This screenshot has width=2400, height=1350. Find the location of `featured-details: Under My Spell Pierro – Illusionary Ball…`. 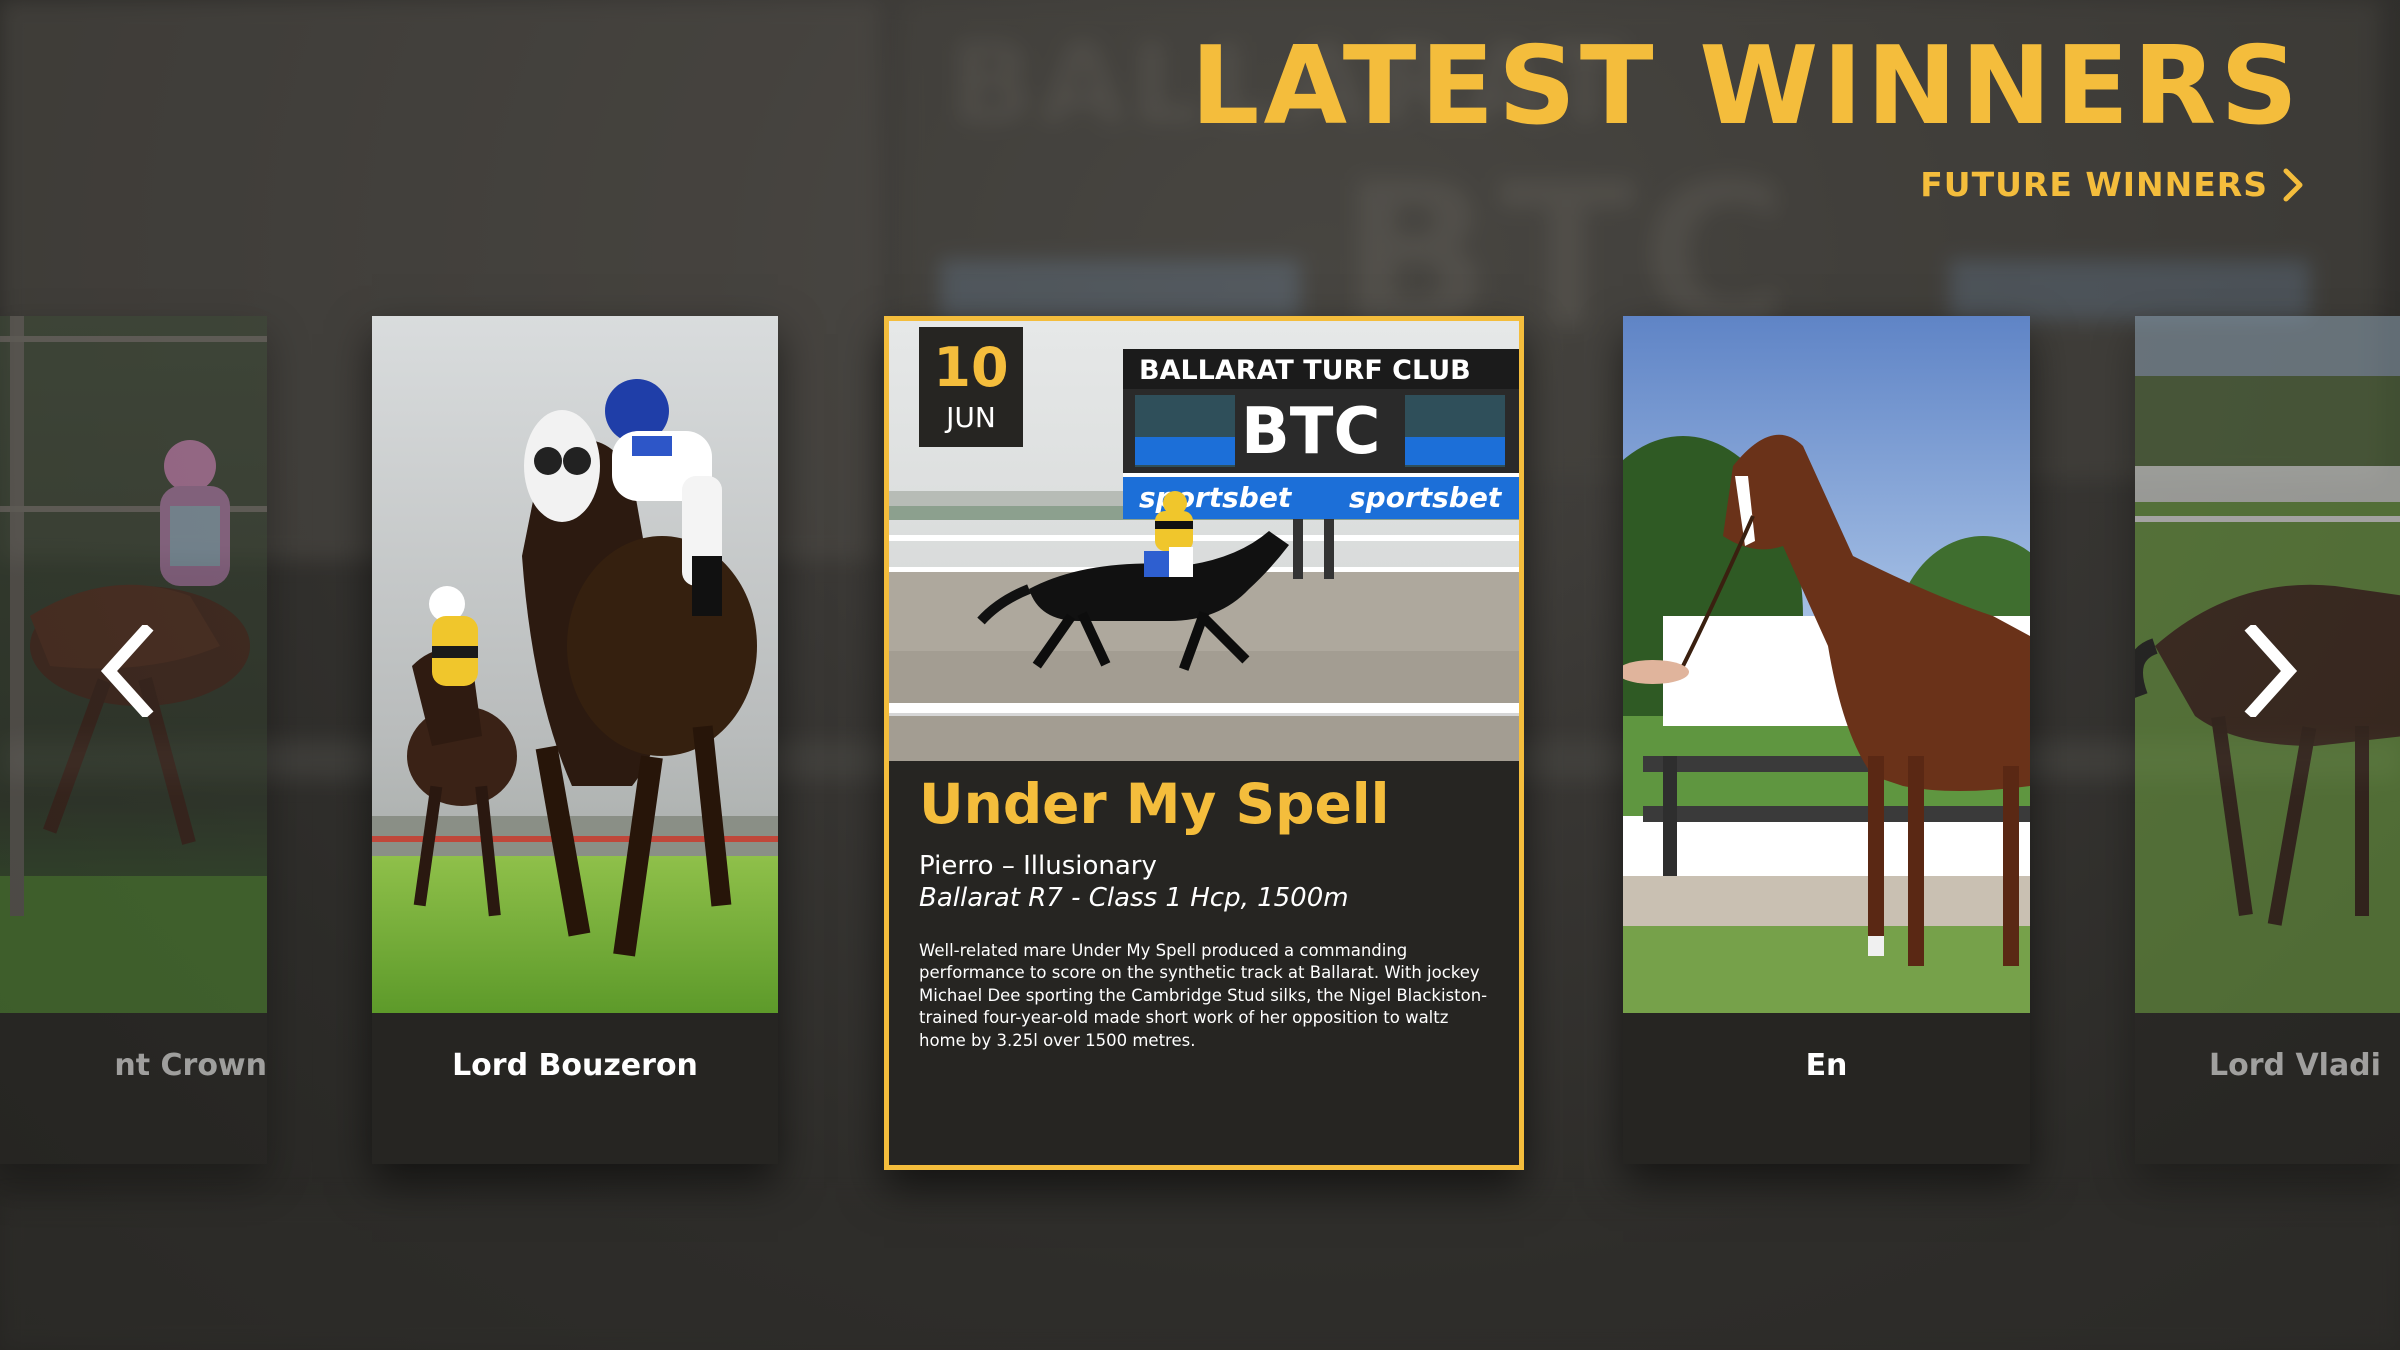

featured-details: Under My Spell Pierro – Illusionary Ball… is located at coordinates (1205, 912).